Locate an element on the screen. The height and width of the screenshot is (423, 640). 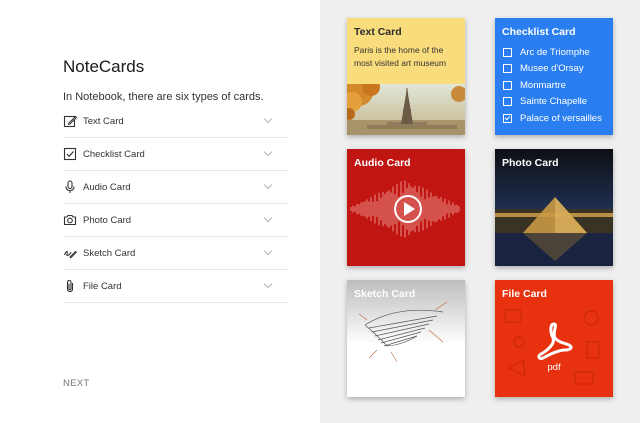
sketch-card: Sketch Card is located at coordinates (406, 338).